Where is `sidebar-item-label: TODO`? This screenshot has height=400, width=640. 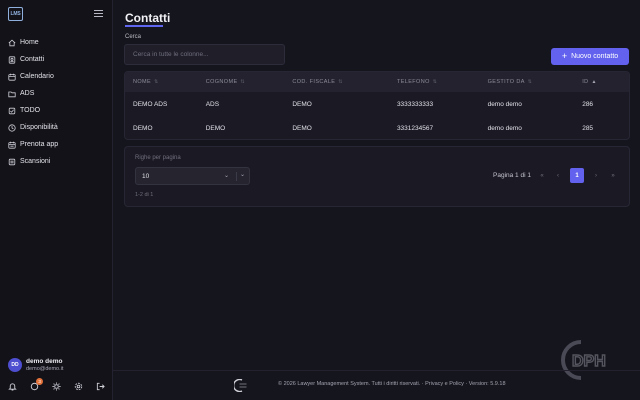 sidebar-item-label: TODO is located at coordinates (30, 110).